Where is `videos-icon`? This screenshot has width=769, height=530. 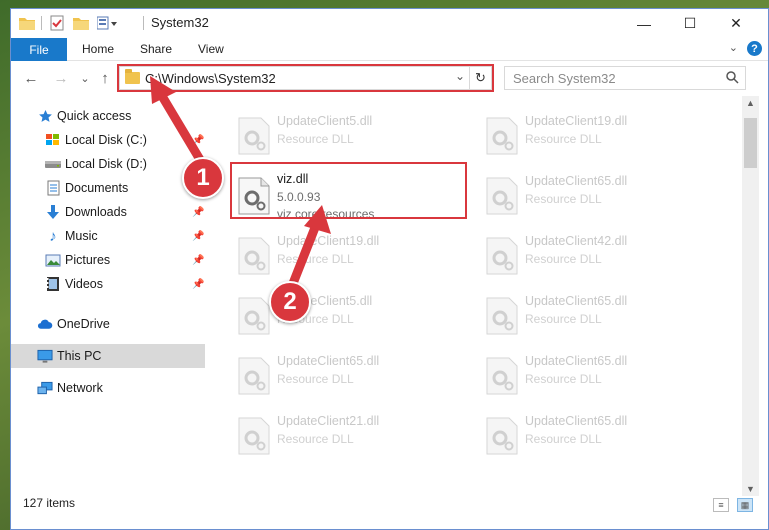
videos-icon is located at coordinates (53, 284).